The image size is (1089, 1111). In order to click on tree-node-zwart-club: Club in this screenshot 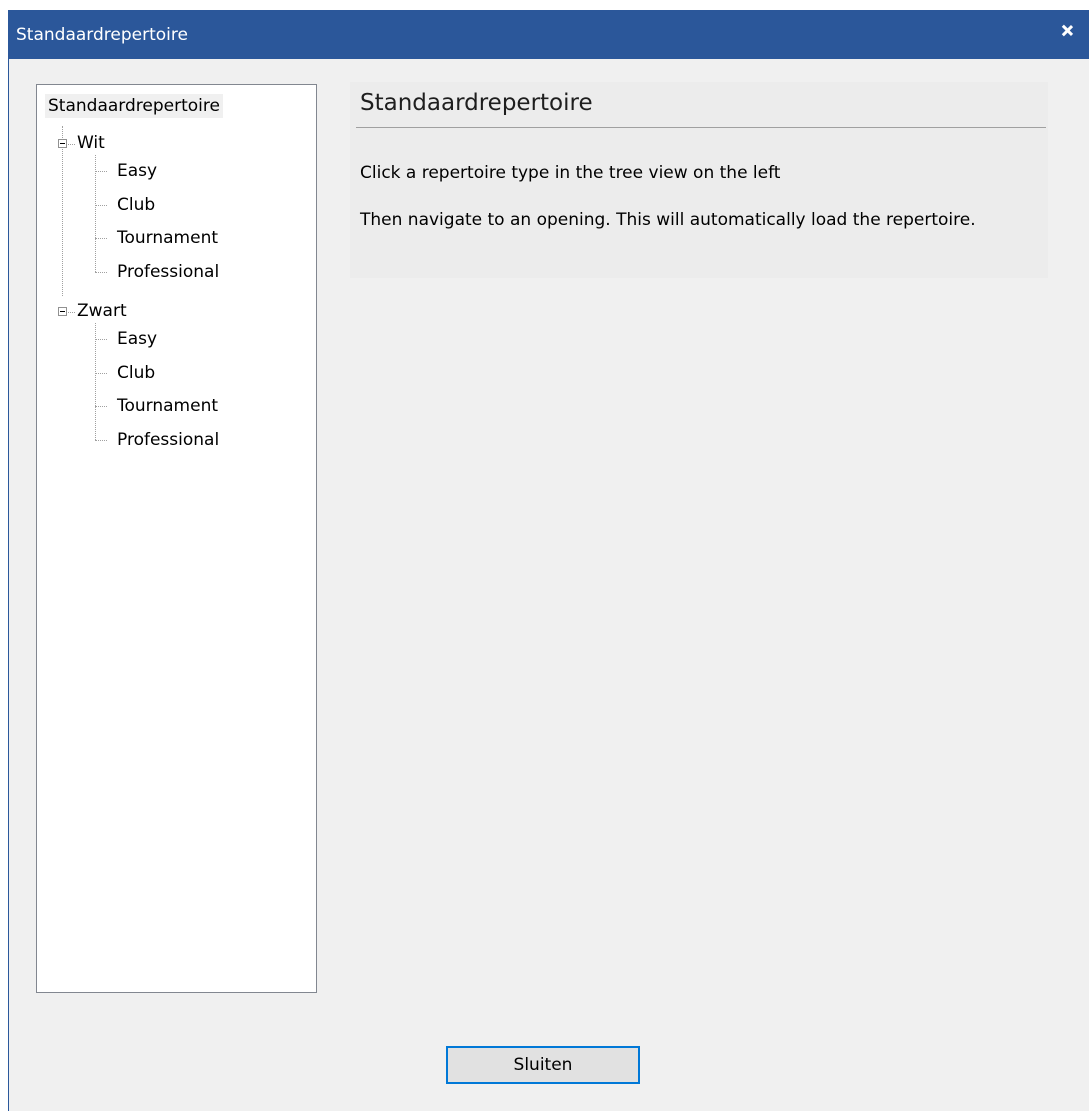, I will do `click(136, 373)`.